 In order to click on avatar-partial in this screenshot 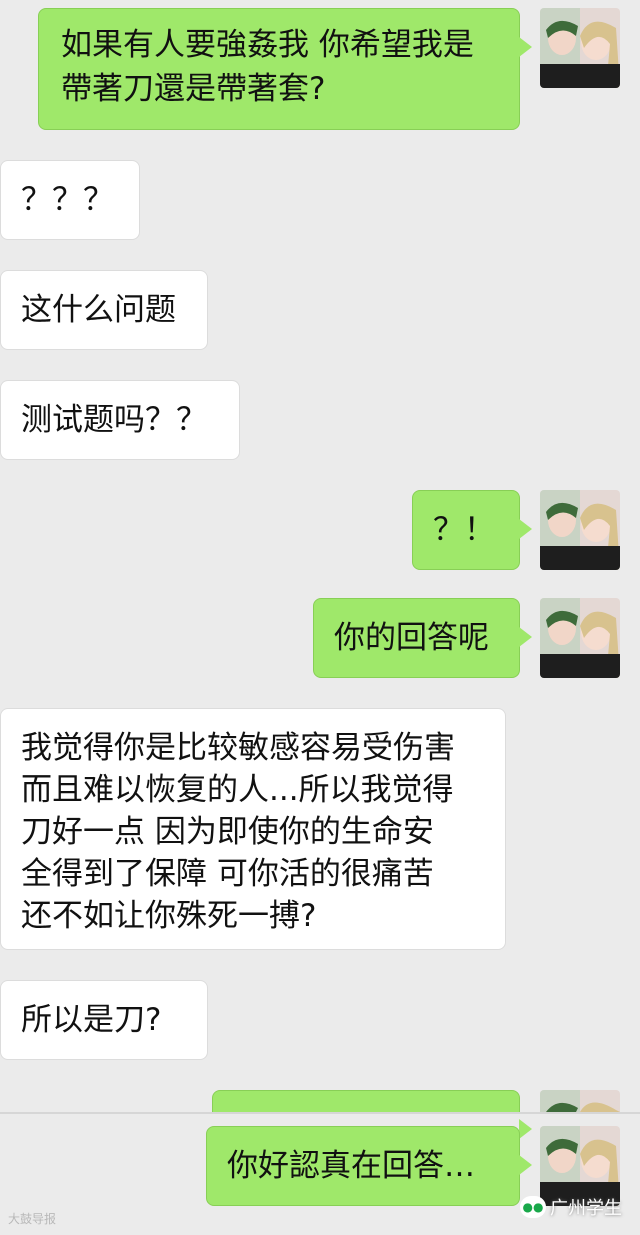, I will do `click(580, 1101)`.